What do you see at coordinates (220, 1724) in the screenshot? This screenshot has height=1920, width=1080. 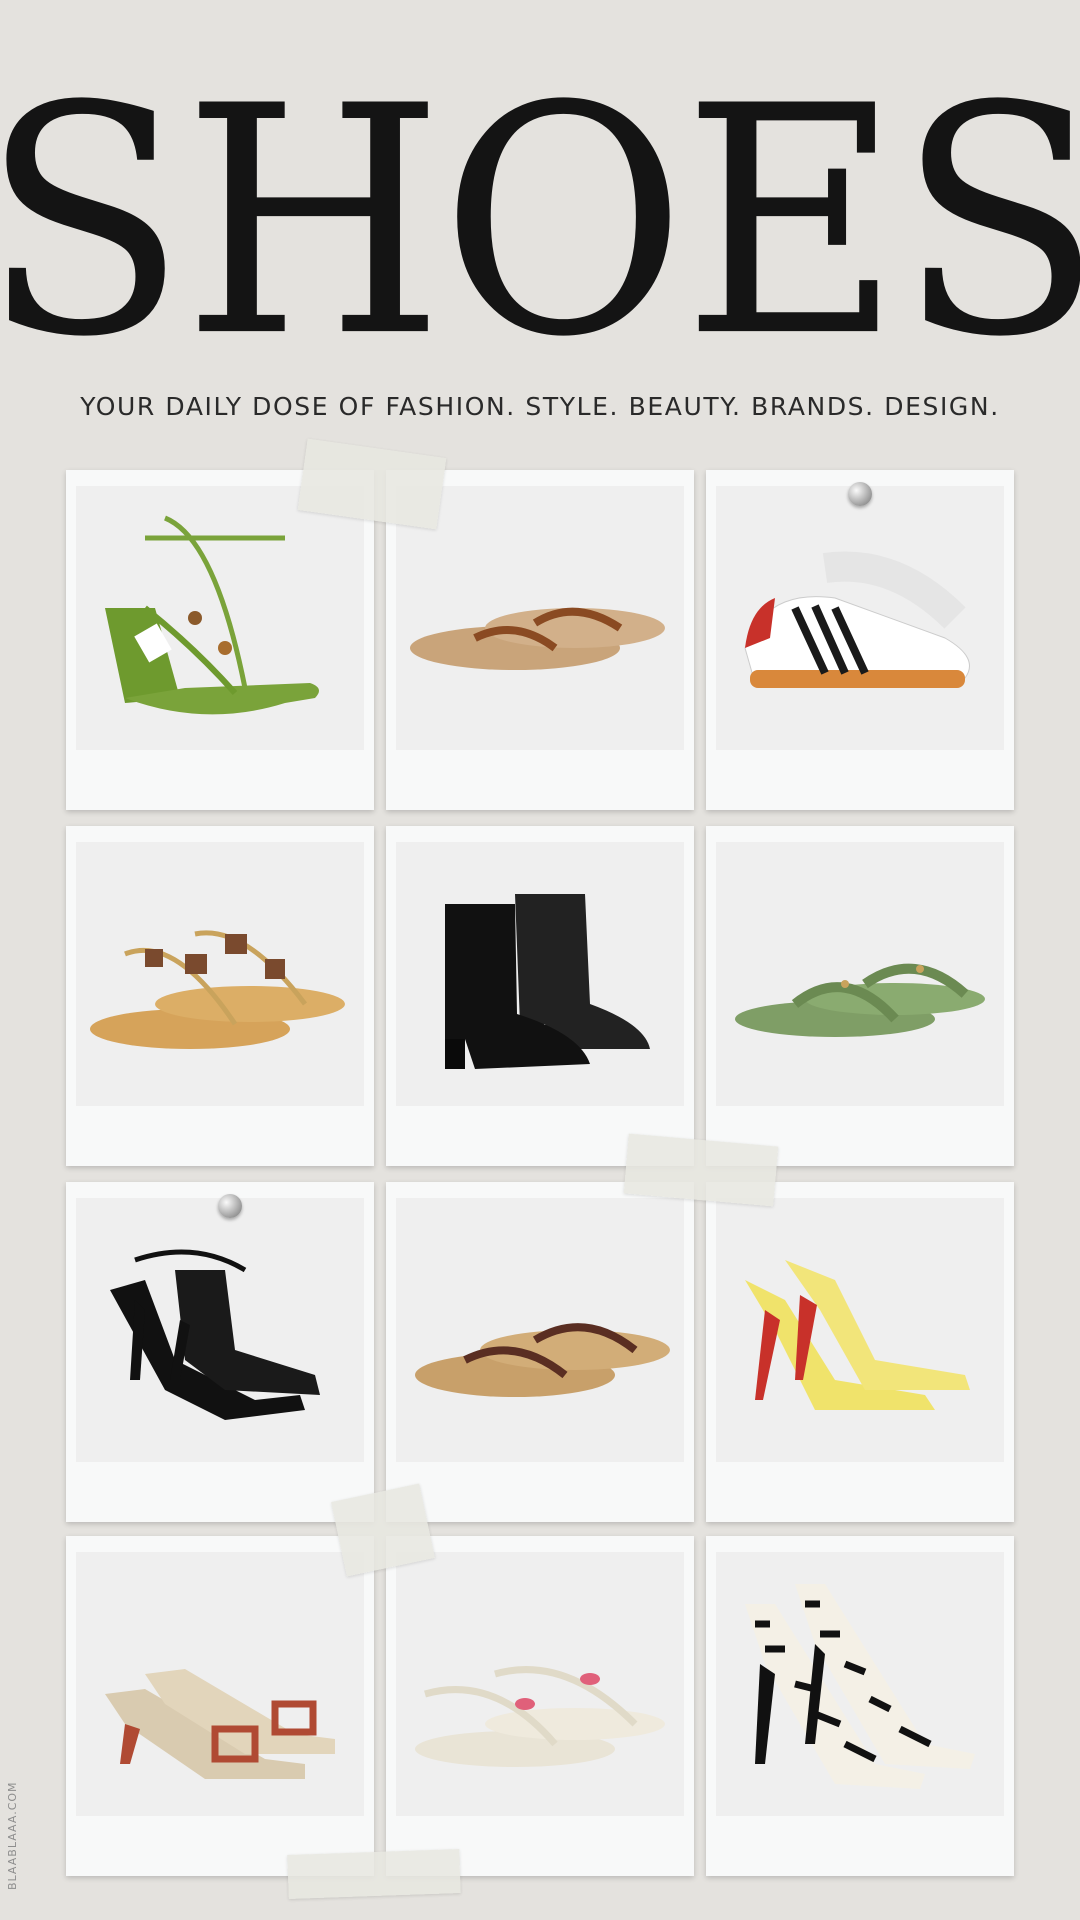 I see `buckle-mule-icon` at bounding box center [220, 1724].